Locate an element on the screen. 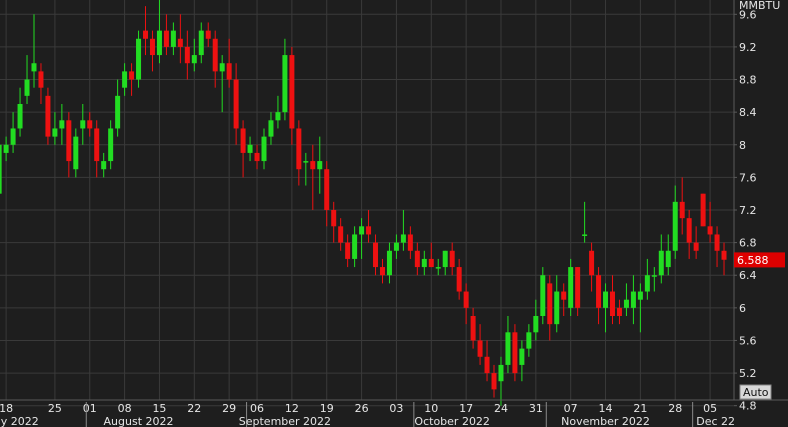 The width and height of the screenshot is (788, 427). price-tick-label: 6.4 is located at coordinates (748, 275).